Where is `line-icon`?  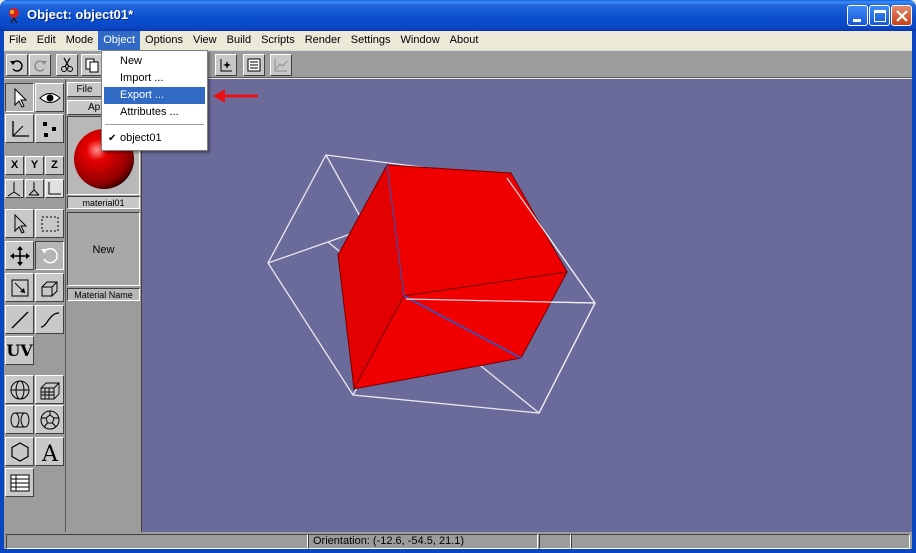 line-icon is located at coordinates (20, 320).